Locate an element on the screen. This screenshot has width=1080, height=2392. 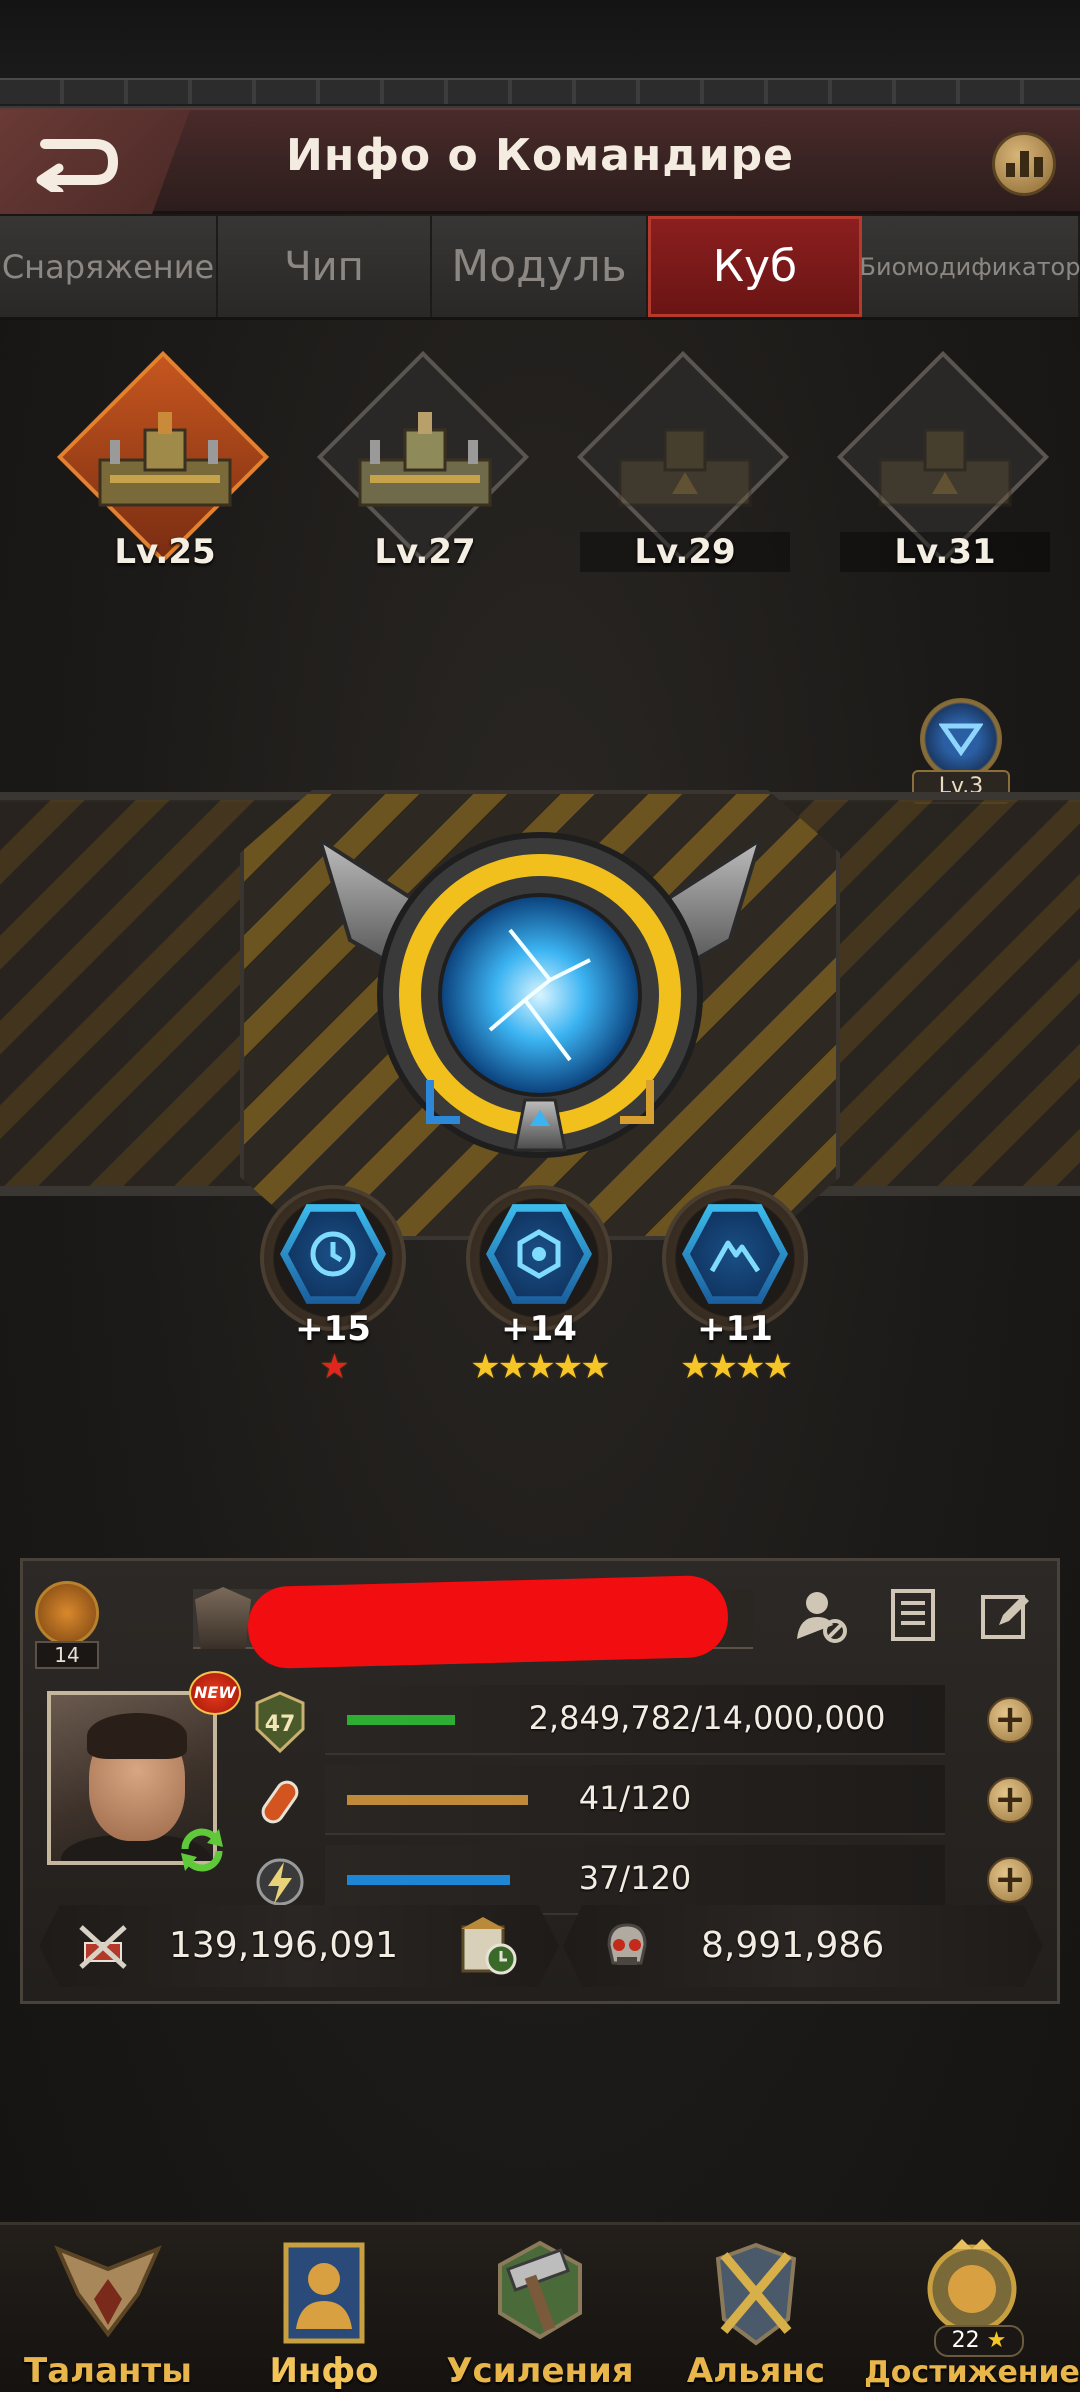
name-redaction is located at coordinates (488, 1622).